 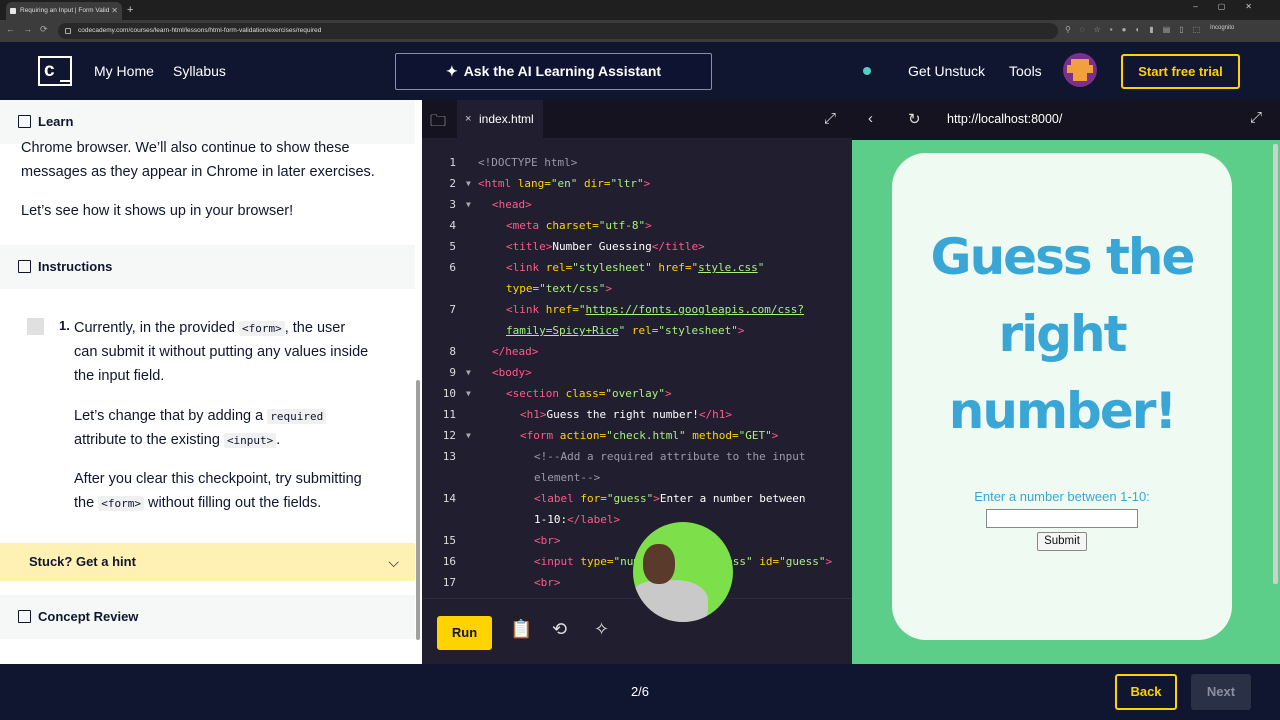 I want to click on back-arrow-icon: ‹, so click(x=870, y=118).